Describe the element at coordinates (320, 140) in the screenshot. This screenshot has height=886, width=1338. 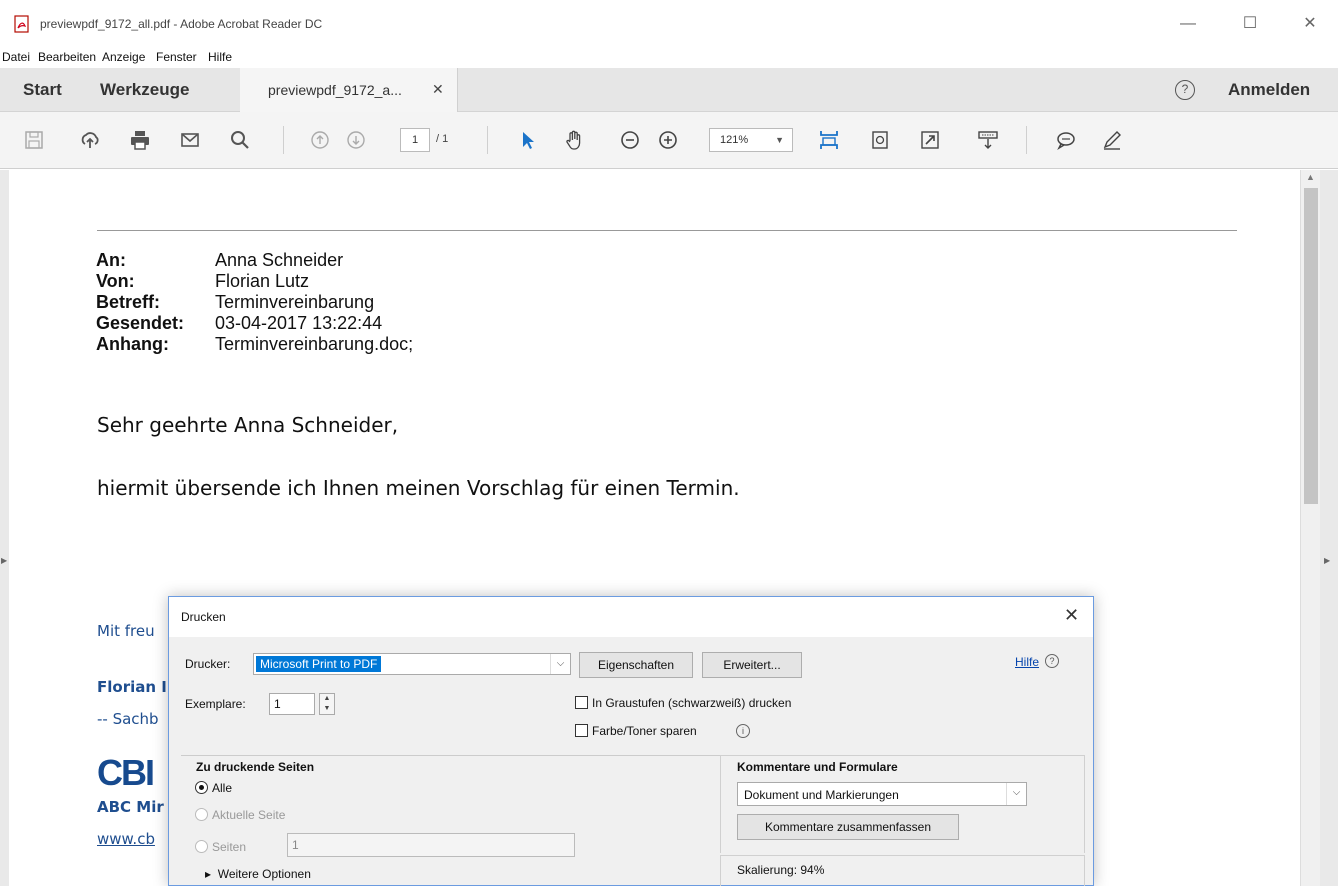
I see `page-up-icon` at that location.